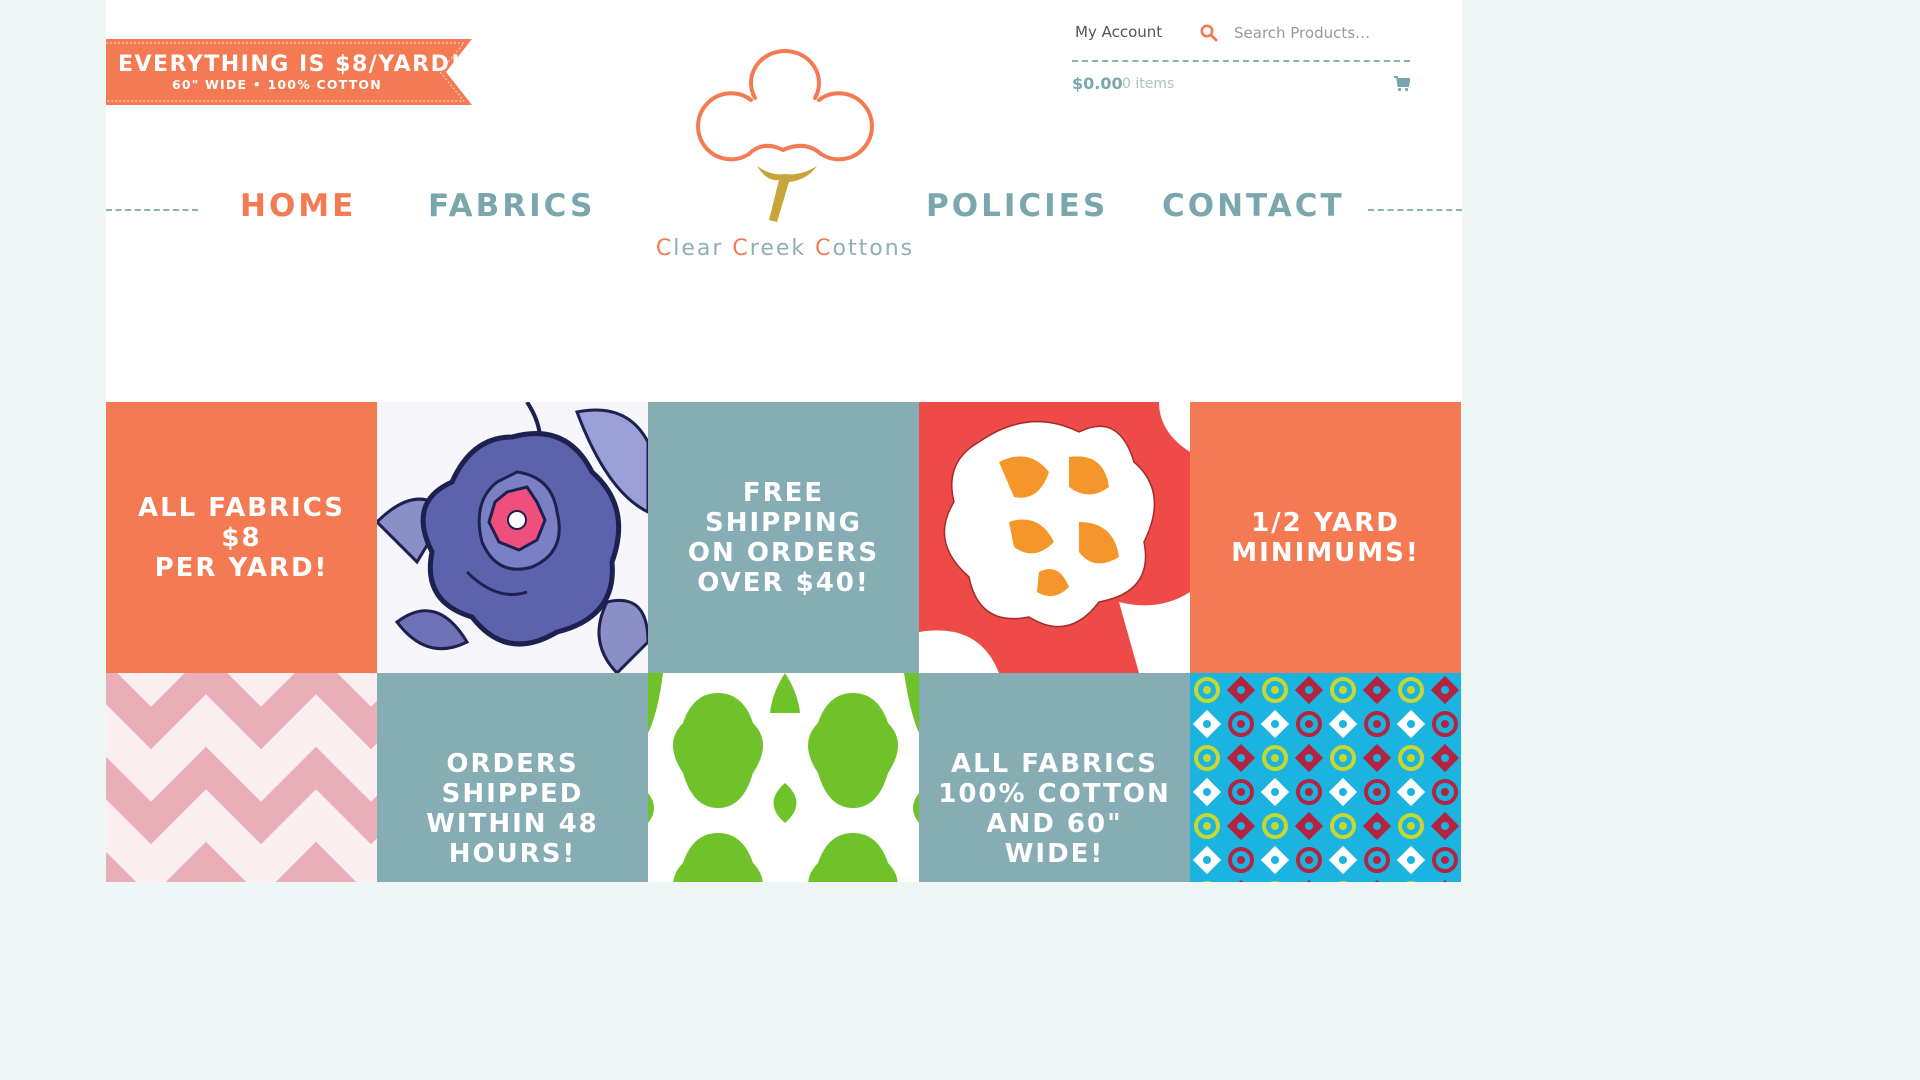  What do you see at coordinates (1054, 808) in the screenshot?
I see `promo-text: ALL FABRICS 100% COTTON AND 60" WIDE!` at bounding box center [1054, 808].